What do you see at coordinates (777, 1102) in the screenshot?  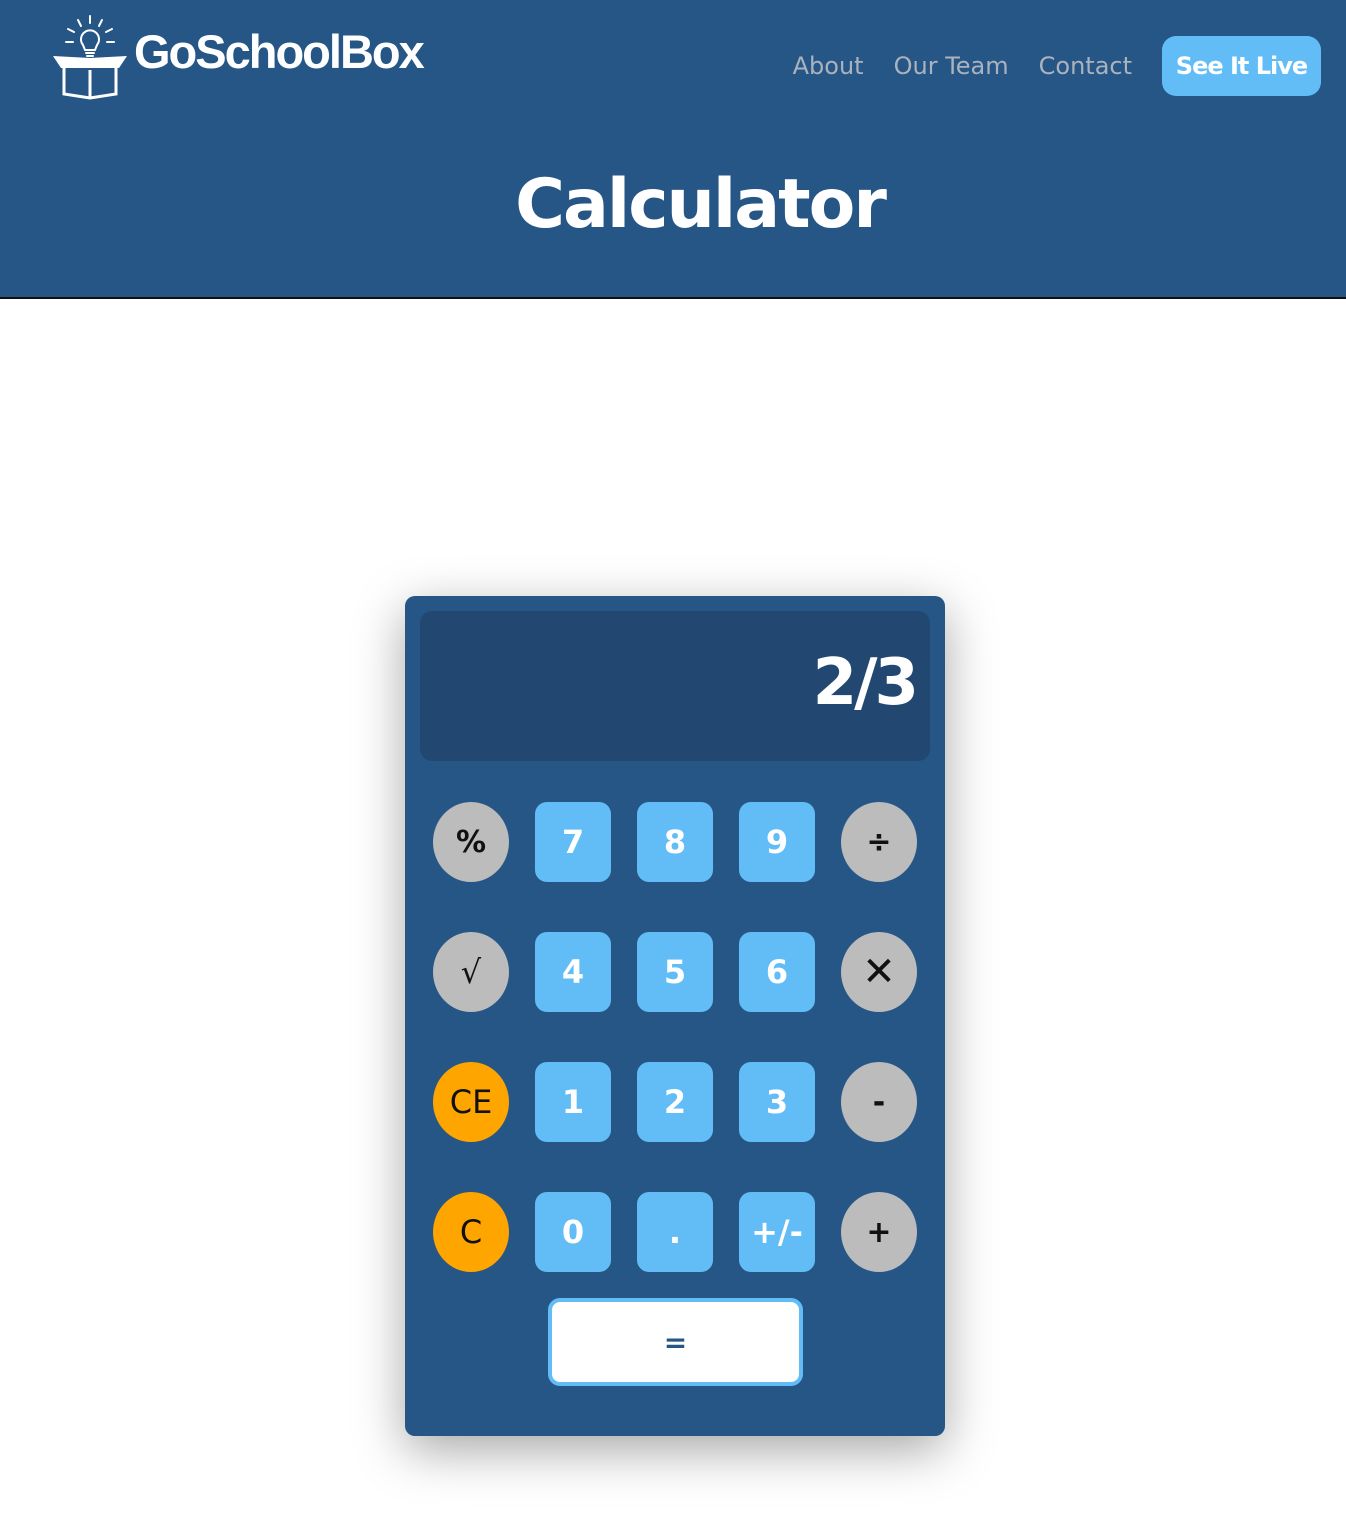 I see `digit-3-button: 3` at bounding box center [777, 1102].